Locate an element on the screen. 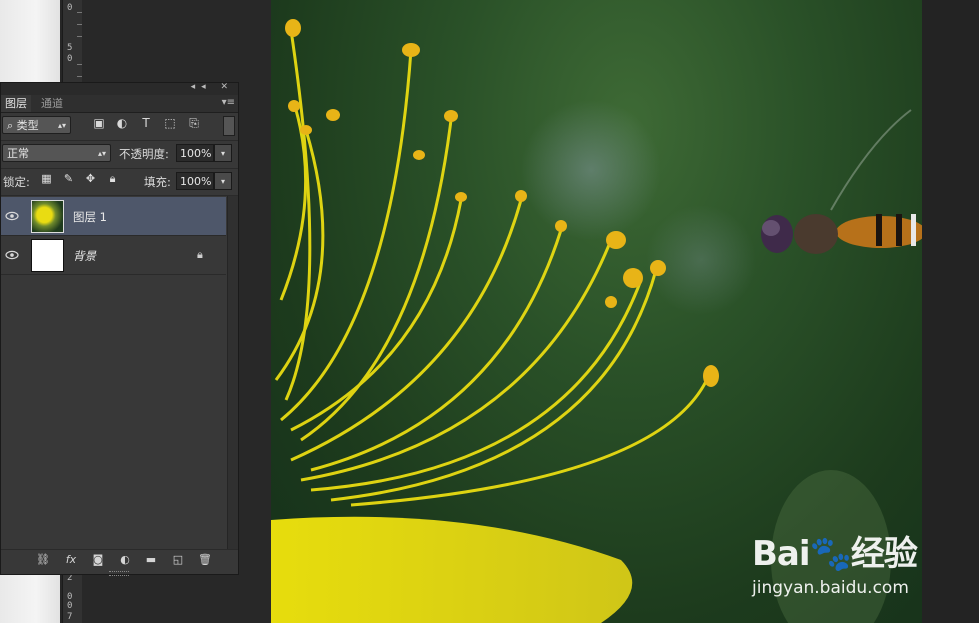 The width and height of the screenshot is (979, 623). lock-fill-row: 锁定: ▦ ✎ ✥ 🔒︎ 填充: 100% ▾ is located at coordinates (119, 182).